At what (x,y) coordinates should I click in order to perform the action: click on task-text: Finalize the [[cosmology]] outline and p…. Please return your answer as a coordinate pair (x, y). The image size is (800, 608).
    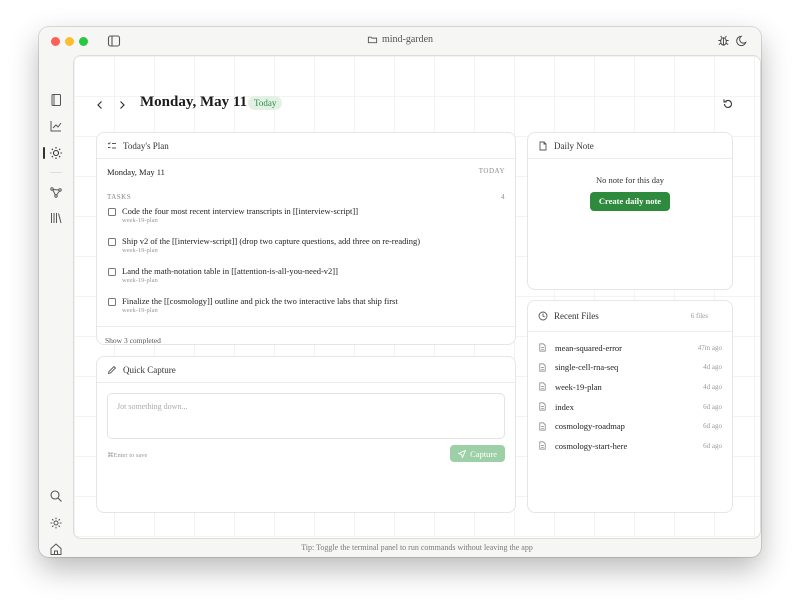
    Looking at the image, I should click on (318, 299).